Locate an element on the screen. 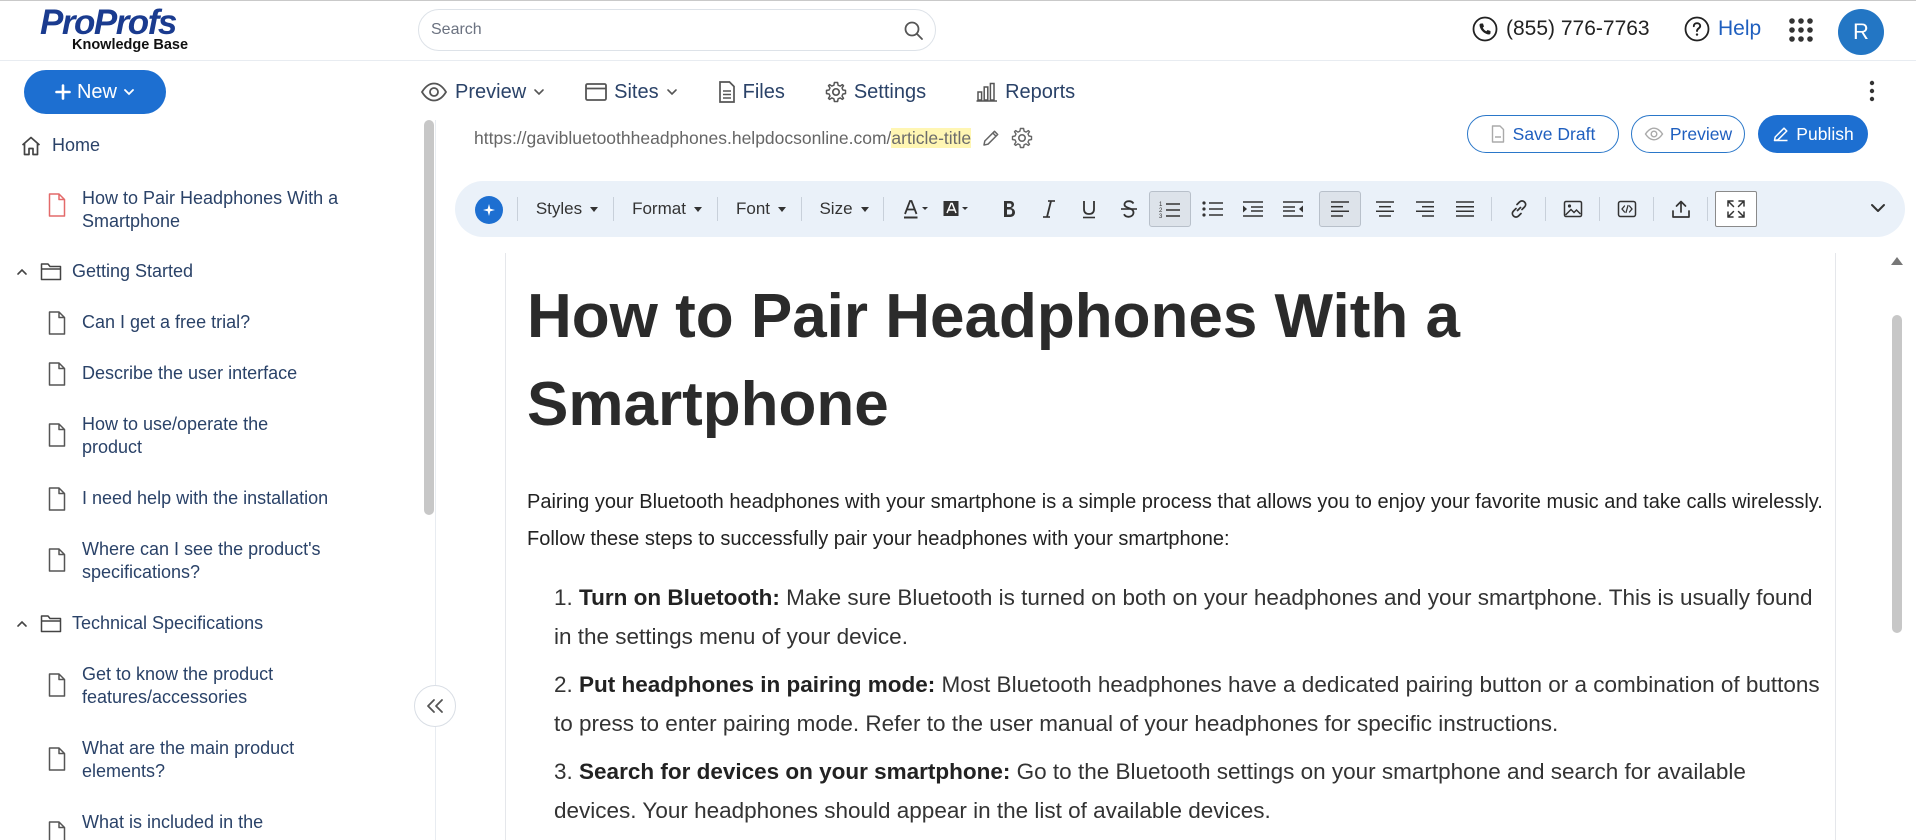 The height and width of the screenshot is (840, 1916). sidebar-item-article: What are the main product elements? is located at coordinates (208, 760).